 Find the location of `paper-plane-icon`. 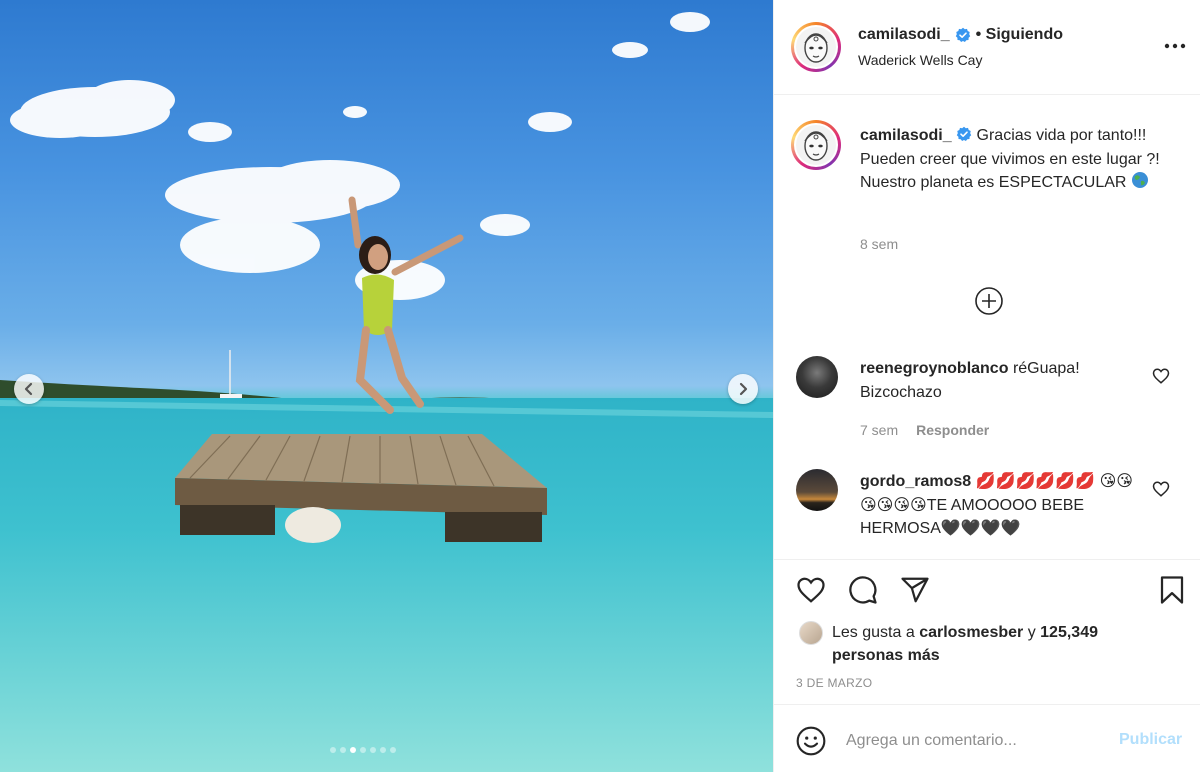

paper-plane-icon is located at coordinates (915, 590).